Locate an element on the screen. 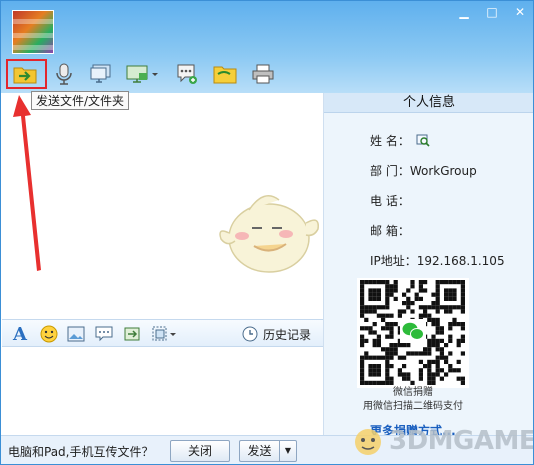 This screenshot has height=465, width=534. department-label: 部 门： is located at coordinates (390, 171).